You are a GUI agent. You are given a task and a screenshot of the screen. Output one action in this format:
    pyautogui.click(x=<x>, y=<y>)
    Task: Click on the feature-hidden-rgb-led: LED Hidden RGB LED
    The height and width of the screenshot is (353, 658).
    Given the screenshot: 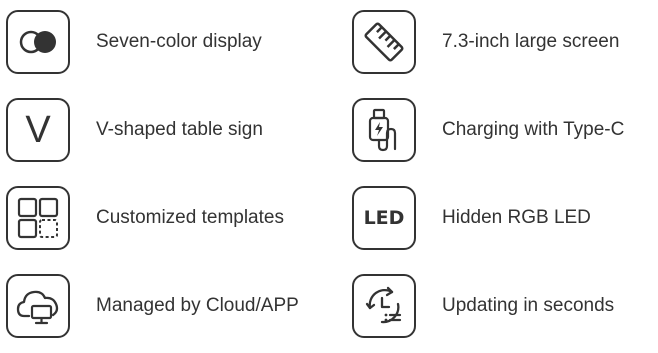 What is the action you would take?
    pyautogui.click(x=502, y=223)
    